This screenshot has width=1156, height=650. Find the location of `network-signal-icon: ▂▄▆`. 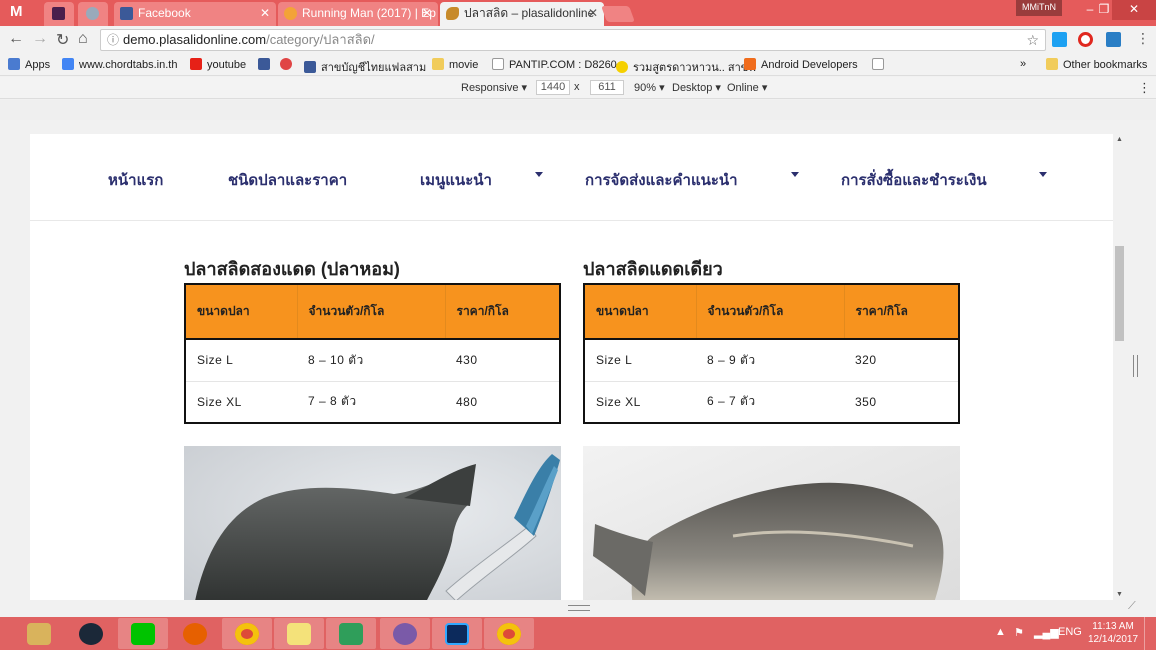

network-signal-icon: ▂▄▆ is located at coordinates (1046, 632).